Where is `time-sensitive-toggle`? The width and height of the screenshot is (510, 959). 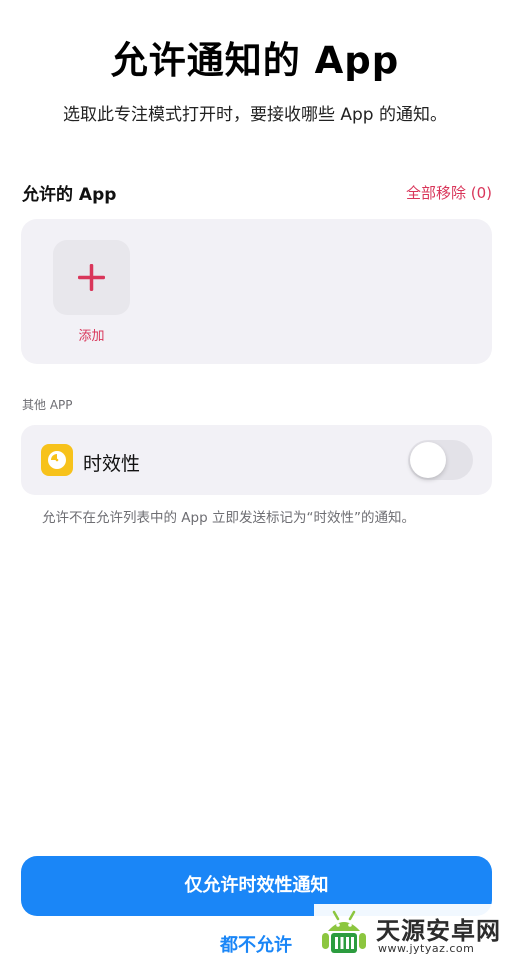 time-sensitive-toggle is located at coordinates (440, 460).